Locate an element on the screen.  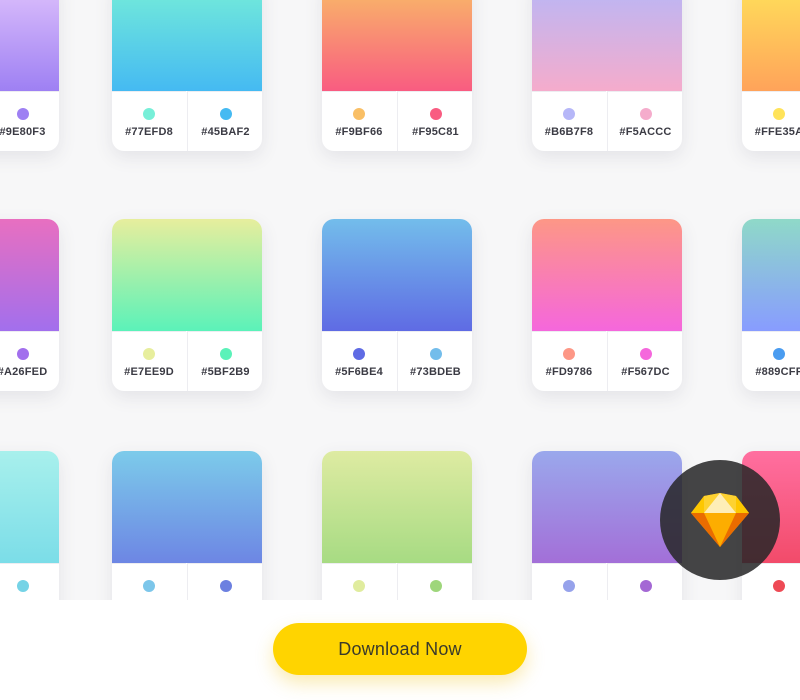
palette-card: #F9BF66 #F95C81 is located at coordinates (397, 75).